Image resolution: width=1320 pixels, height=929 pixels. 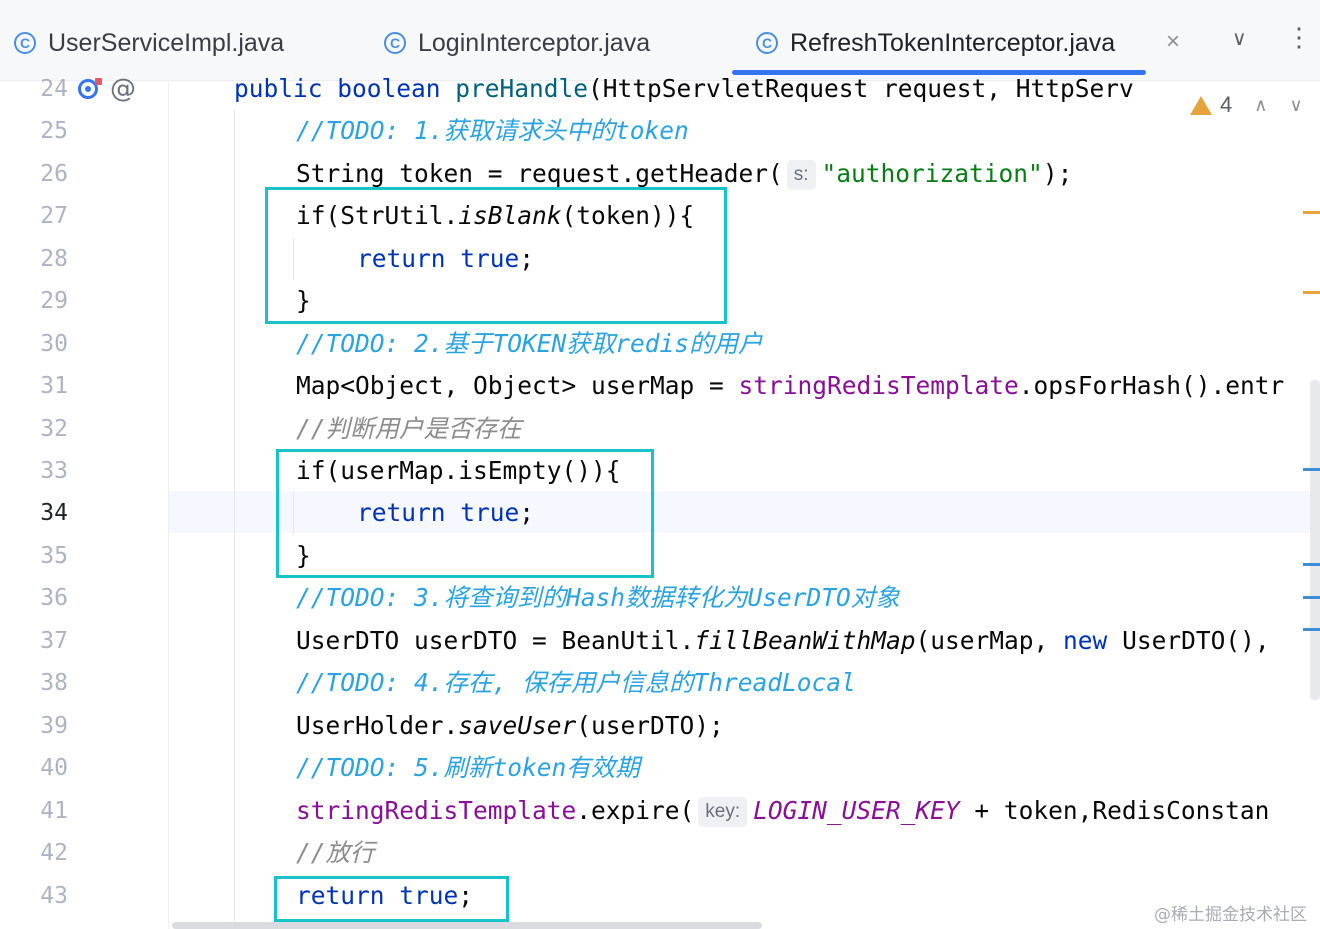 I want to click on code-text: );, so click(x=1057, y=173).